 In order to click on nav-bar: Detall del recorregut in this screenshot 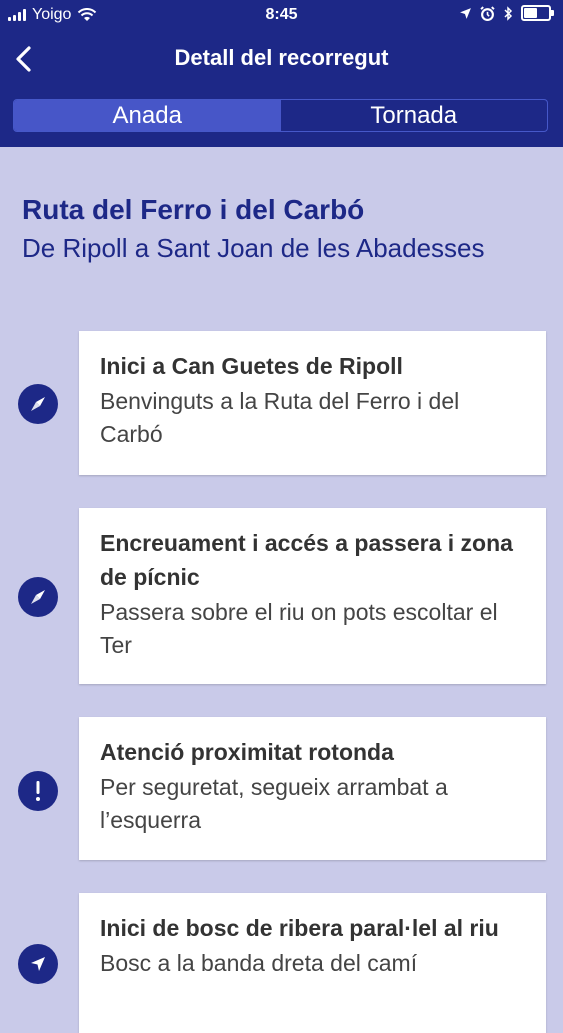, I will do `click(281, 58)`.